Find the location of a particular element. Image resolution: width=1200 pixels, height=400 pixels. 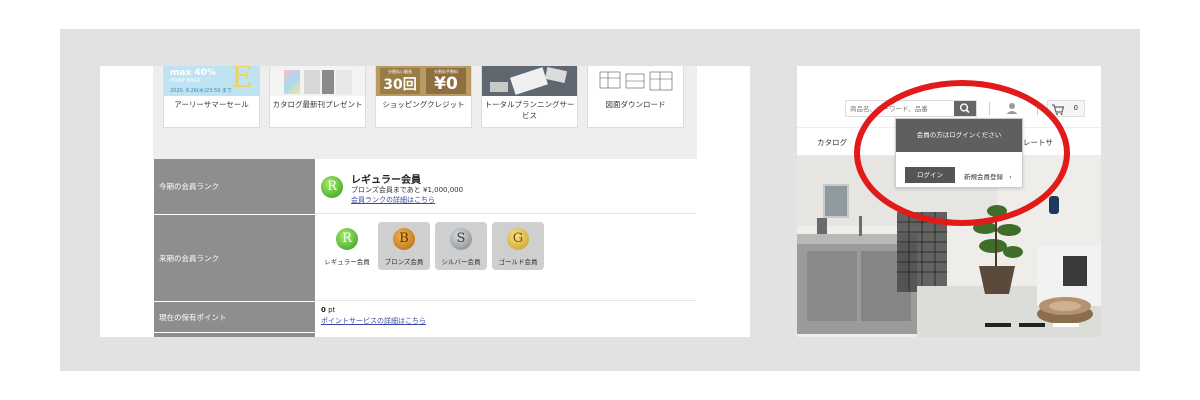

points-value: 0 pt is located at coordinates (328, 310).